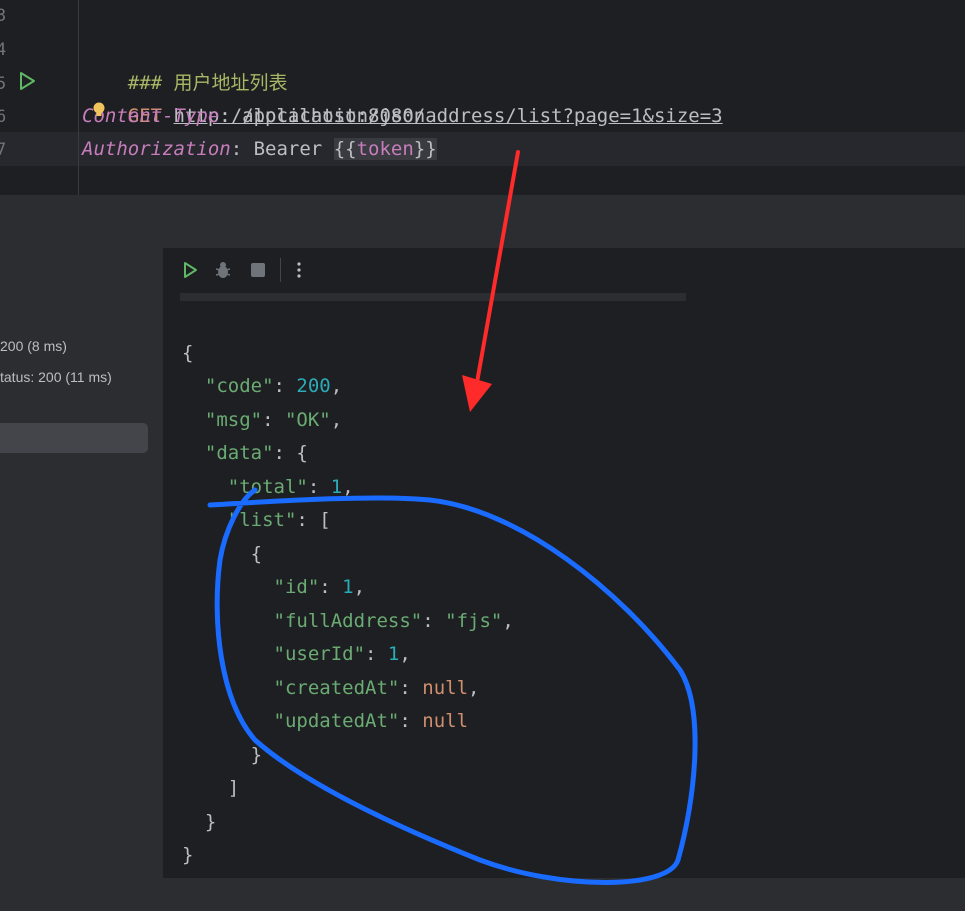 This screenshot has height=911, width=965. Describe the element at coordinates (3, 84) in the screenshot. I see `line-number: 5` at that location.